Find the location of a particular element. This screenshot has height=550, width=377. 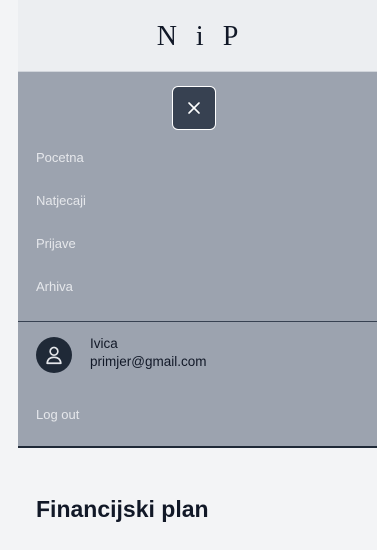

close-menu-button is located at coordinates (194, 108).